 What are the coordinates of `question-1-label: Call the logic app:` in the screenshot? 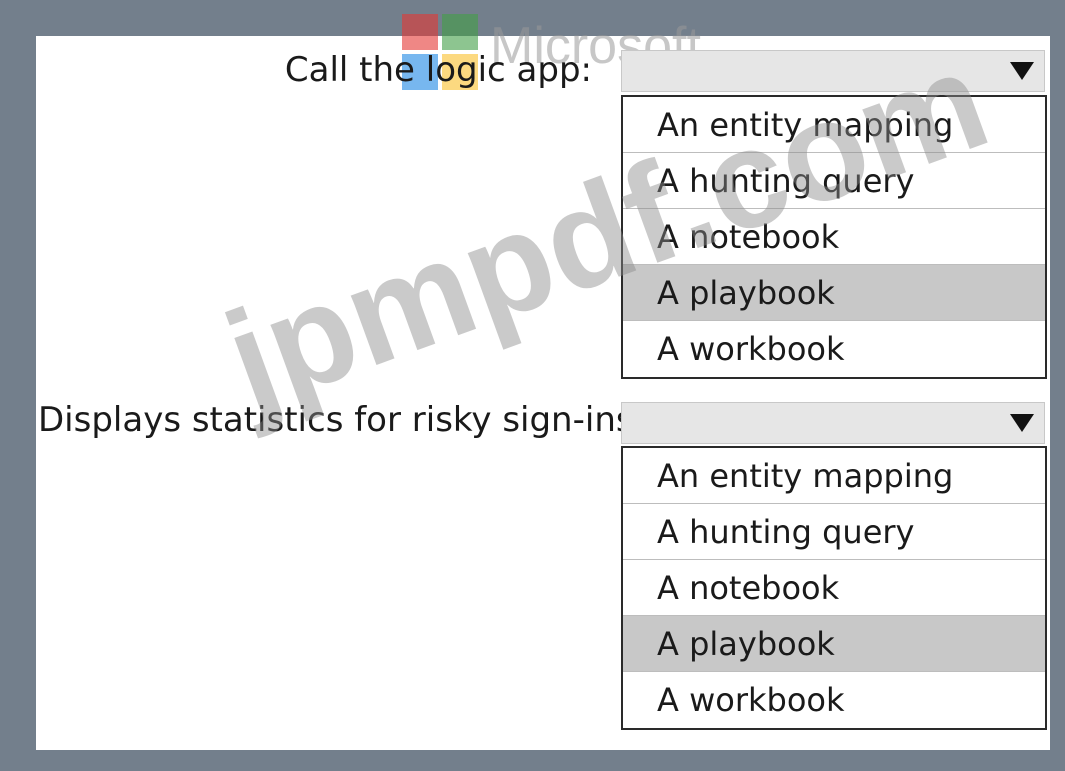 It's located at (438, 70).